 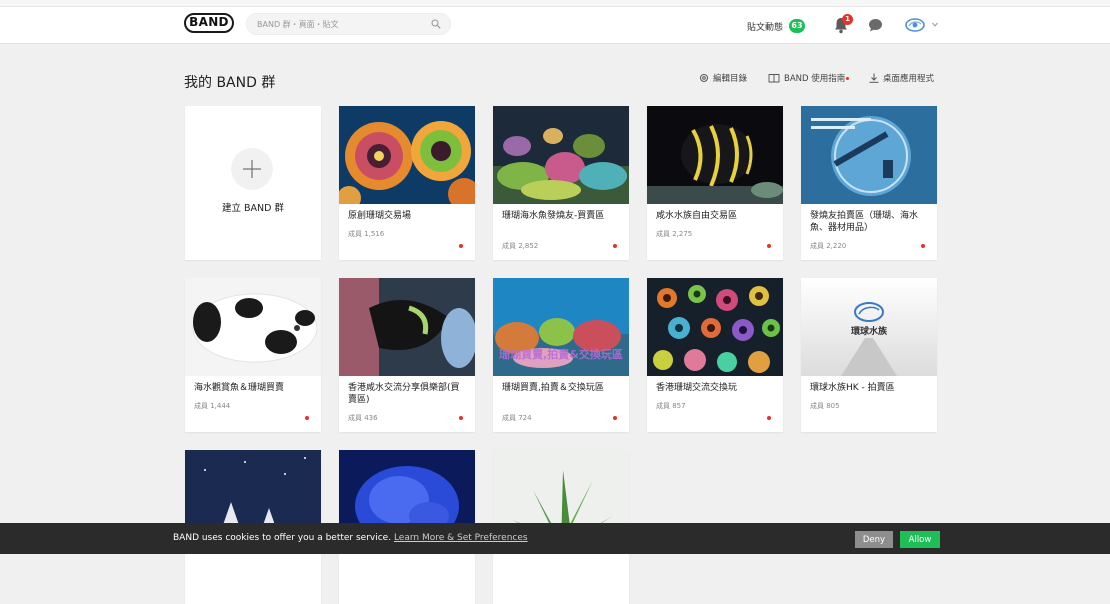 What do you see at coordinates (848, 78) in the screenshot?
I see `guide-new-dot` at bounding box center [848, 78].